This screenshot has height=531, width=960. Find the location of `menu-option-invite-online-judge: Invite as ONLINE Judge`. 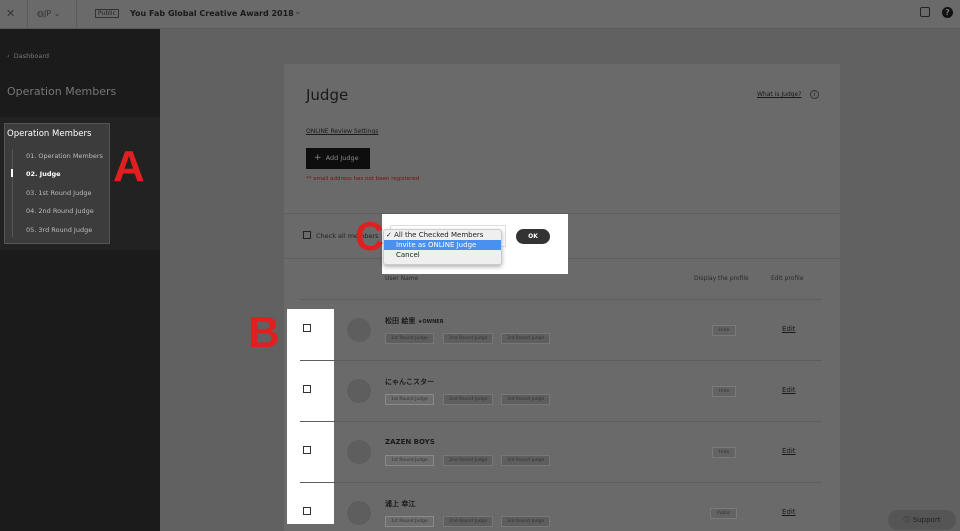

menu-option-invite-online-judge: Invite as ONLINE Judge is located at coordinates (442, 245).